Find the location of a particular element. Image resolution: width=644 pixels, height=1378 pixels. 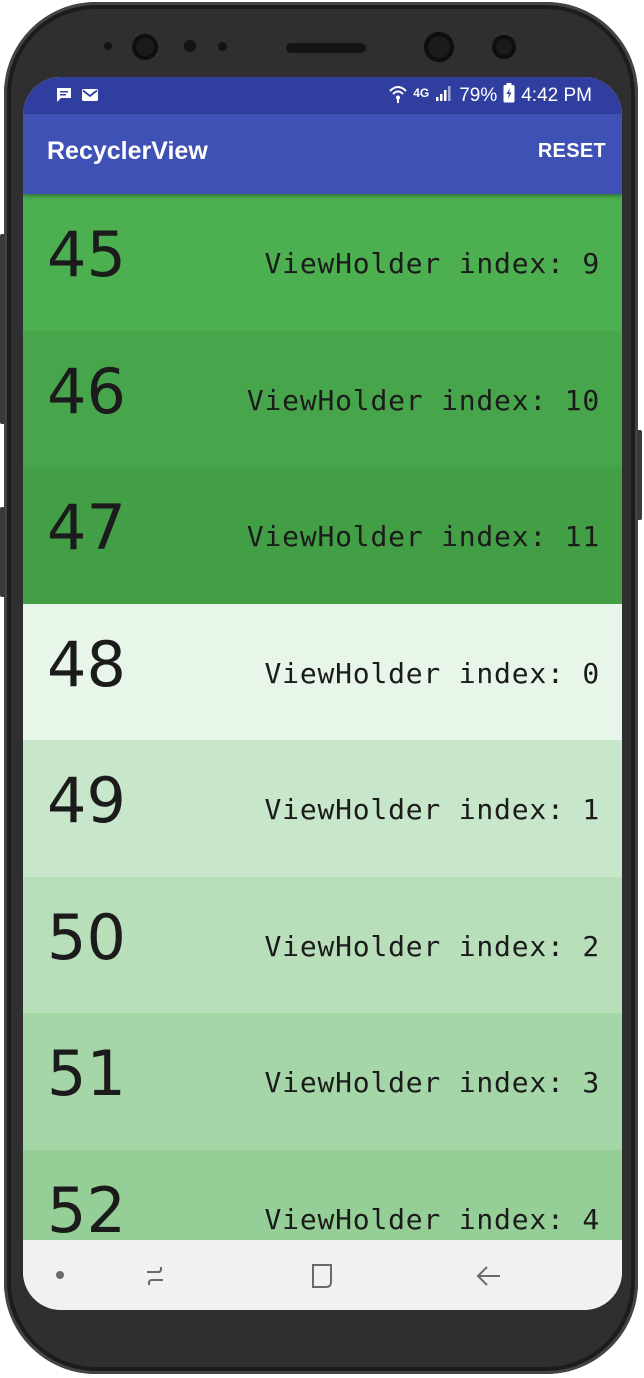

power-button is located at coordinates (639, 475).